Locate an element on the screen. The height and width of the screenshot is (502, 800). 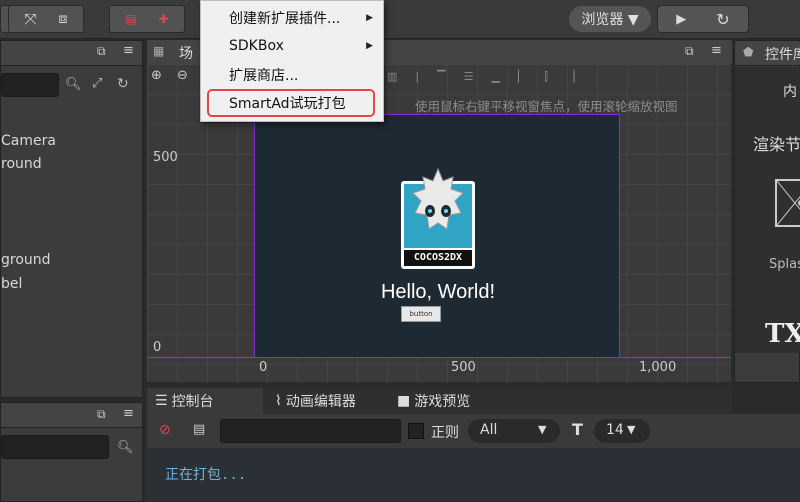
tab-preview-label: 游戏预览 is located at coordinates (442, 402).